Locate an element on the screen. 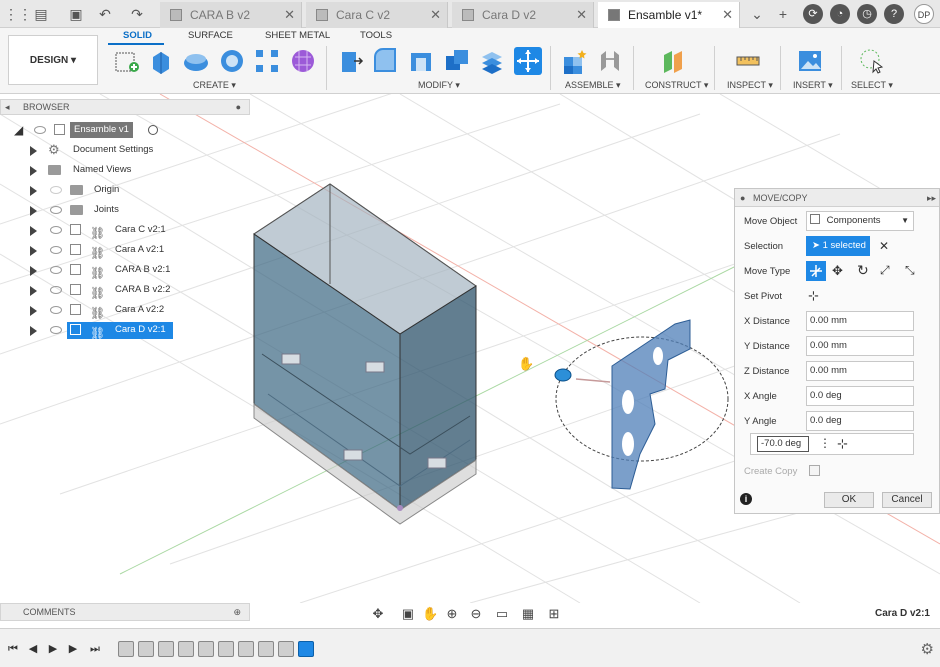 The height and width of the screenshot is (667, 940). cancel-button: Cancel is located at coordinates (907, 500).